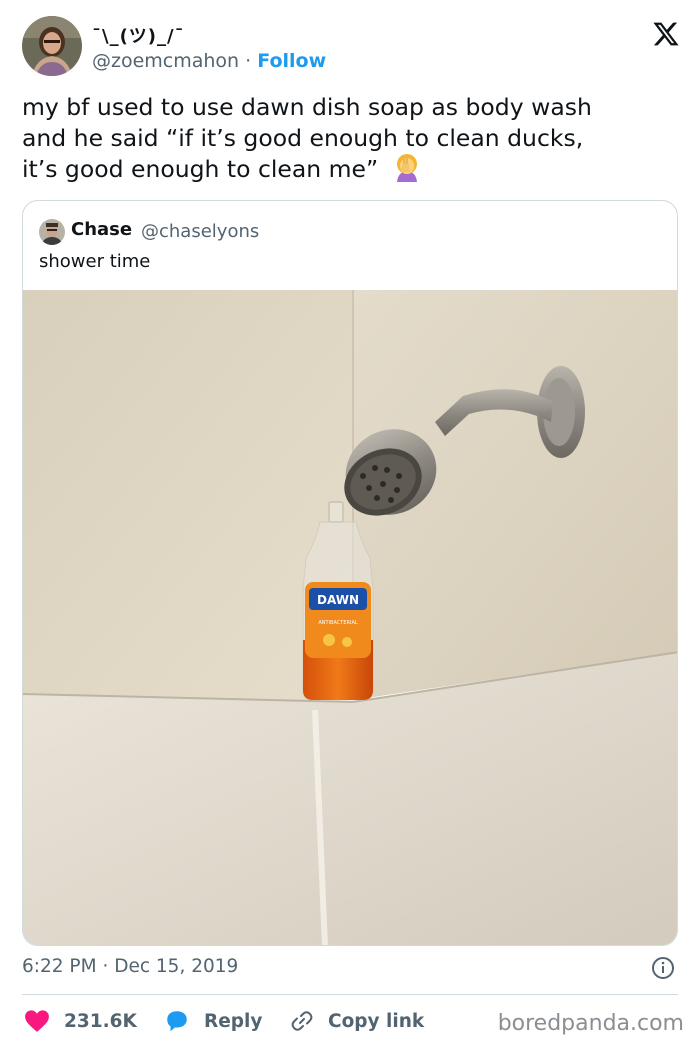  What do you see at coordinates (176, 966) in the screenshot?
I see `tweet-date: Dec 15, 2019` at bounding box center [176, 966].